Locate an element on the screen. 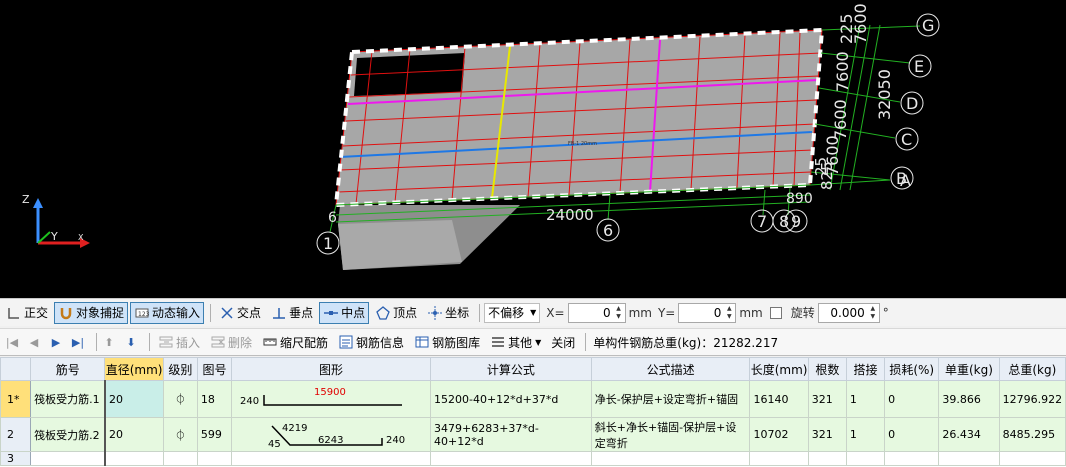 The width and height of the screenshot is (1066, 467). header-figure-no: 图号 is located at coordinates (214, 369).